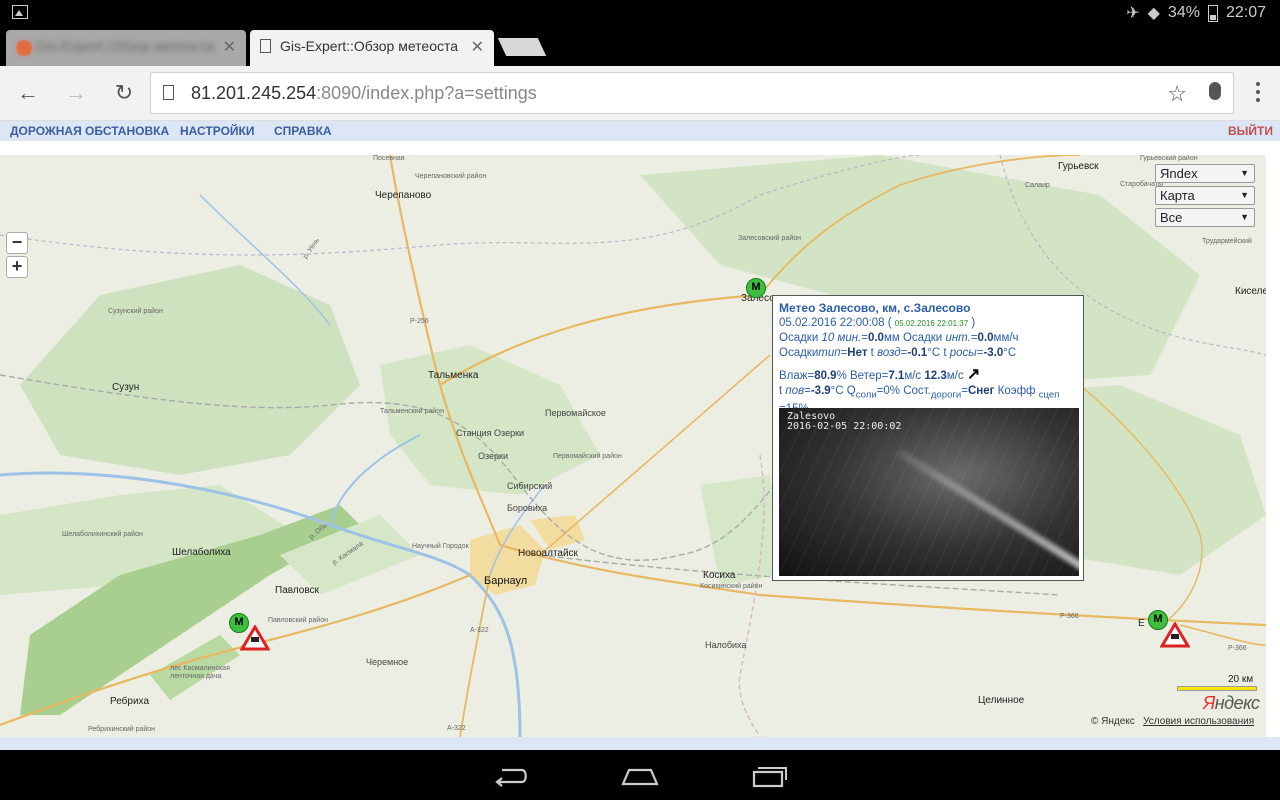 The width and height of the screenshot is (1280, 800). Describe the element at coordinates (506, 581) in the screenshot. I see `map-label: Барнаул` at that location.